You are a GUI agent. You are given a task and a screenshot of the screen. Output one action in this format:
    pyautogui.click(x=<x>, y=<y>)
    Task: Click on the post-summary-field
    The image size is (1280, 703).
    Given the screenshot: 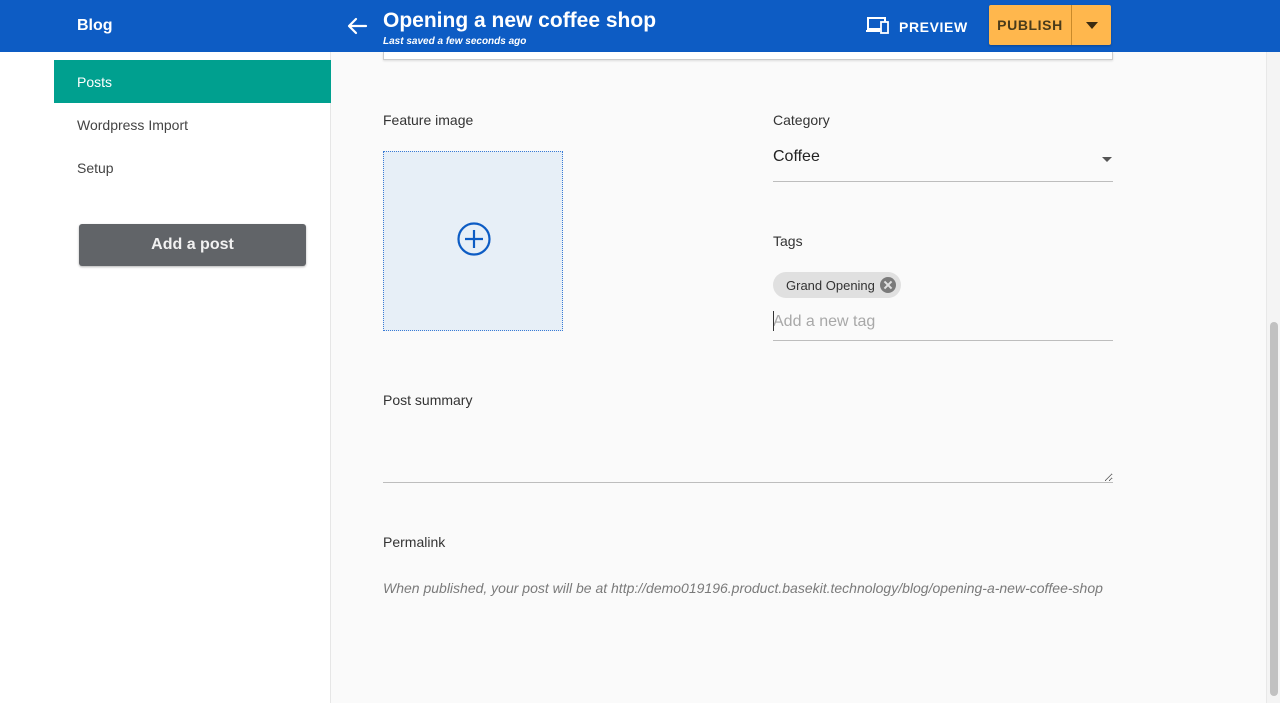 What is the action you would take?
    pyautogui.click(x=748, y=452)
    